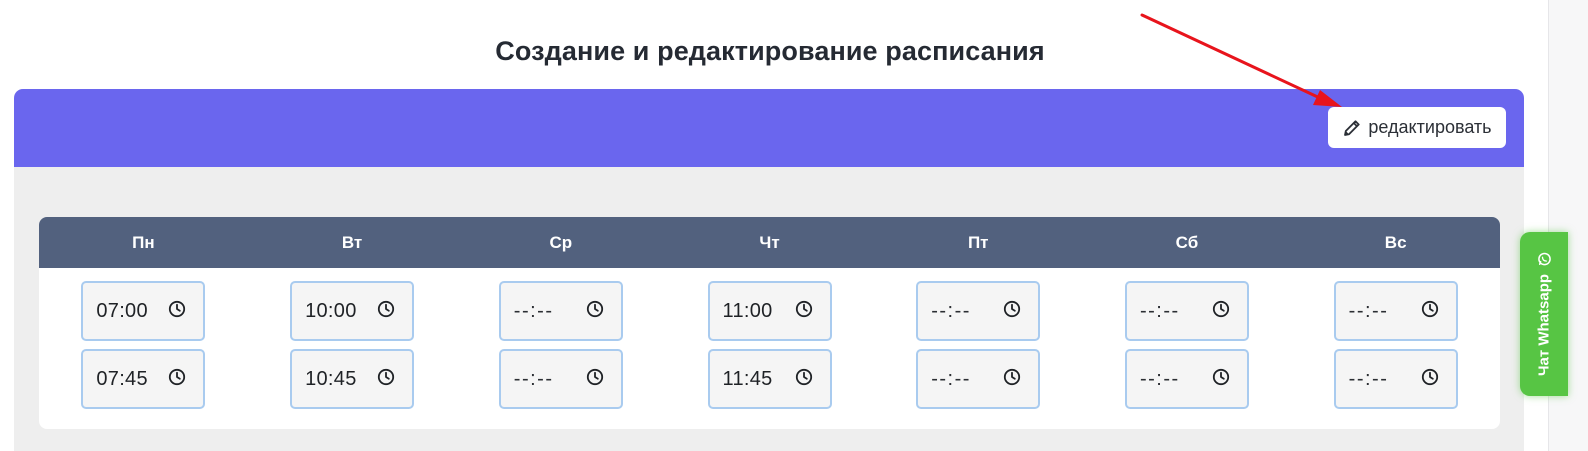 The image size is (1588, 451). Describe the element at coordinates (331, 310) in the screenshot. I see `time-value: 10:00` at that location.